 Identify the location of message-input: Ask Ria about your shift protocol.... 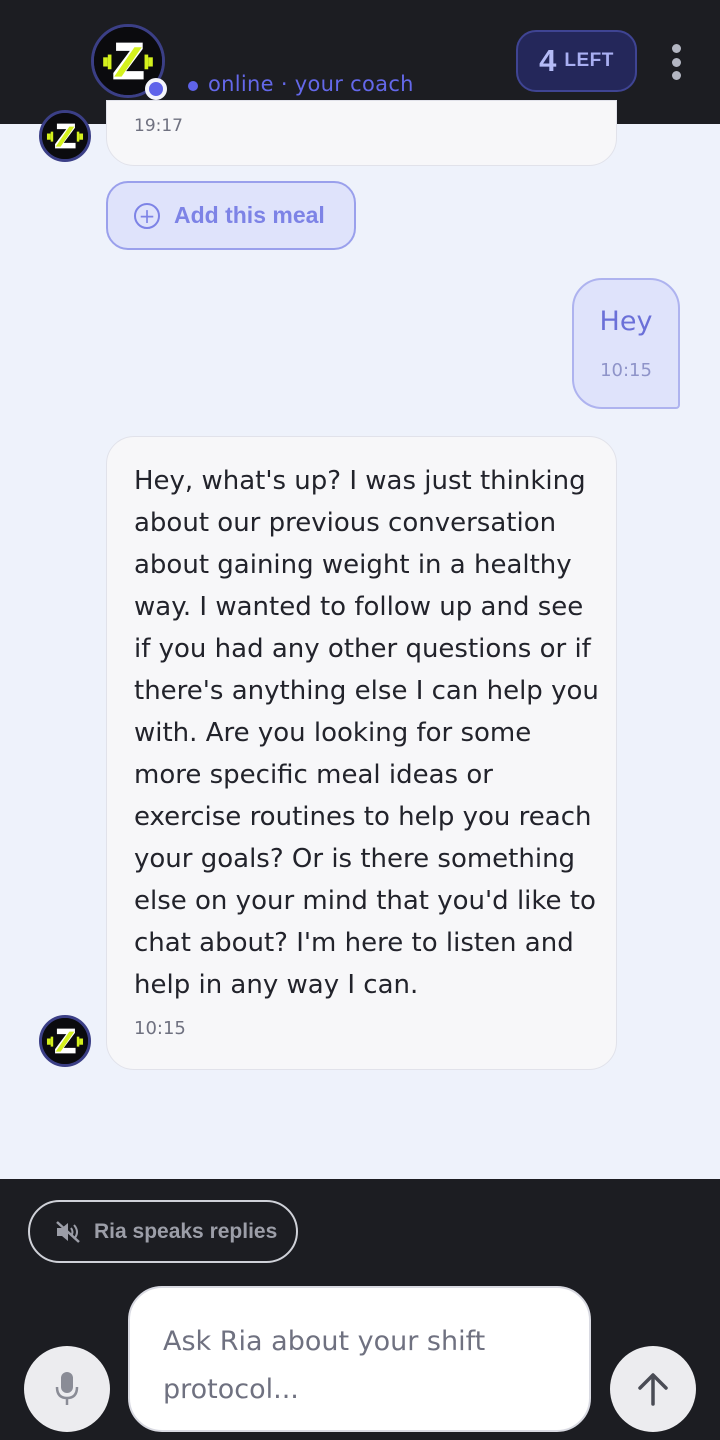
(359, 1359).